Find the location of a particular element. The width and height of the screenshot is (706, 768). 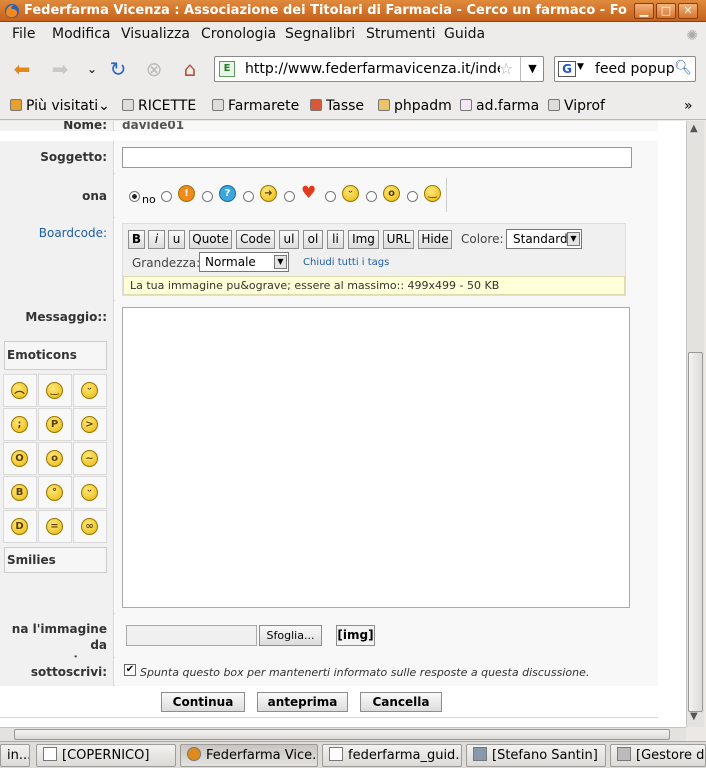

search-bar: G ▼ feed popup 🔍︎ is located at coordinates (625, 69).